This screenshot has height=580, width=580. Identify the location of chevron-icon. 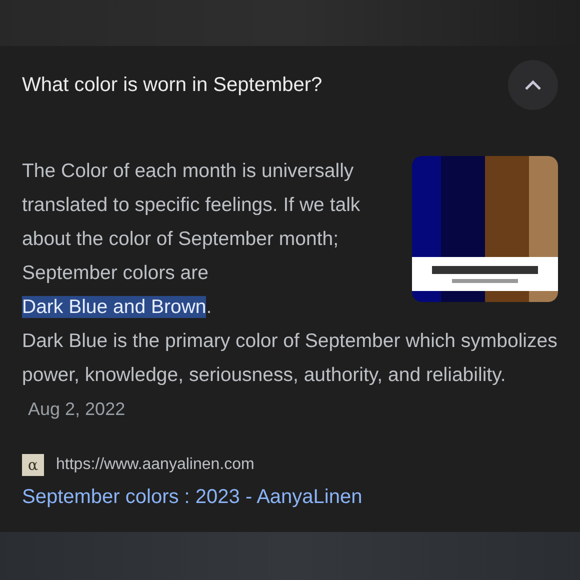
(533, 85).